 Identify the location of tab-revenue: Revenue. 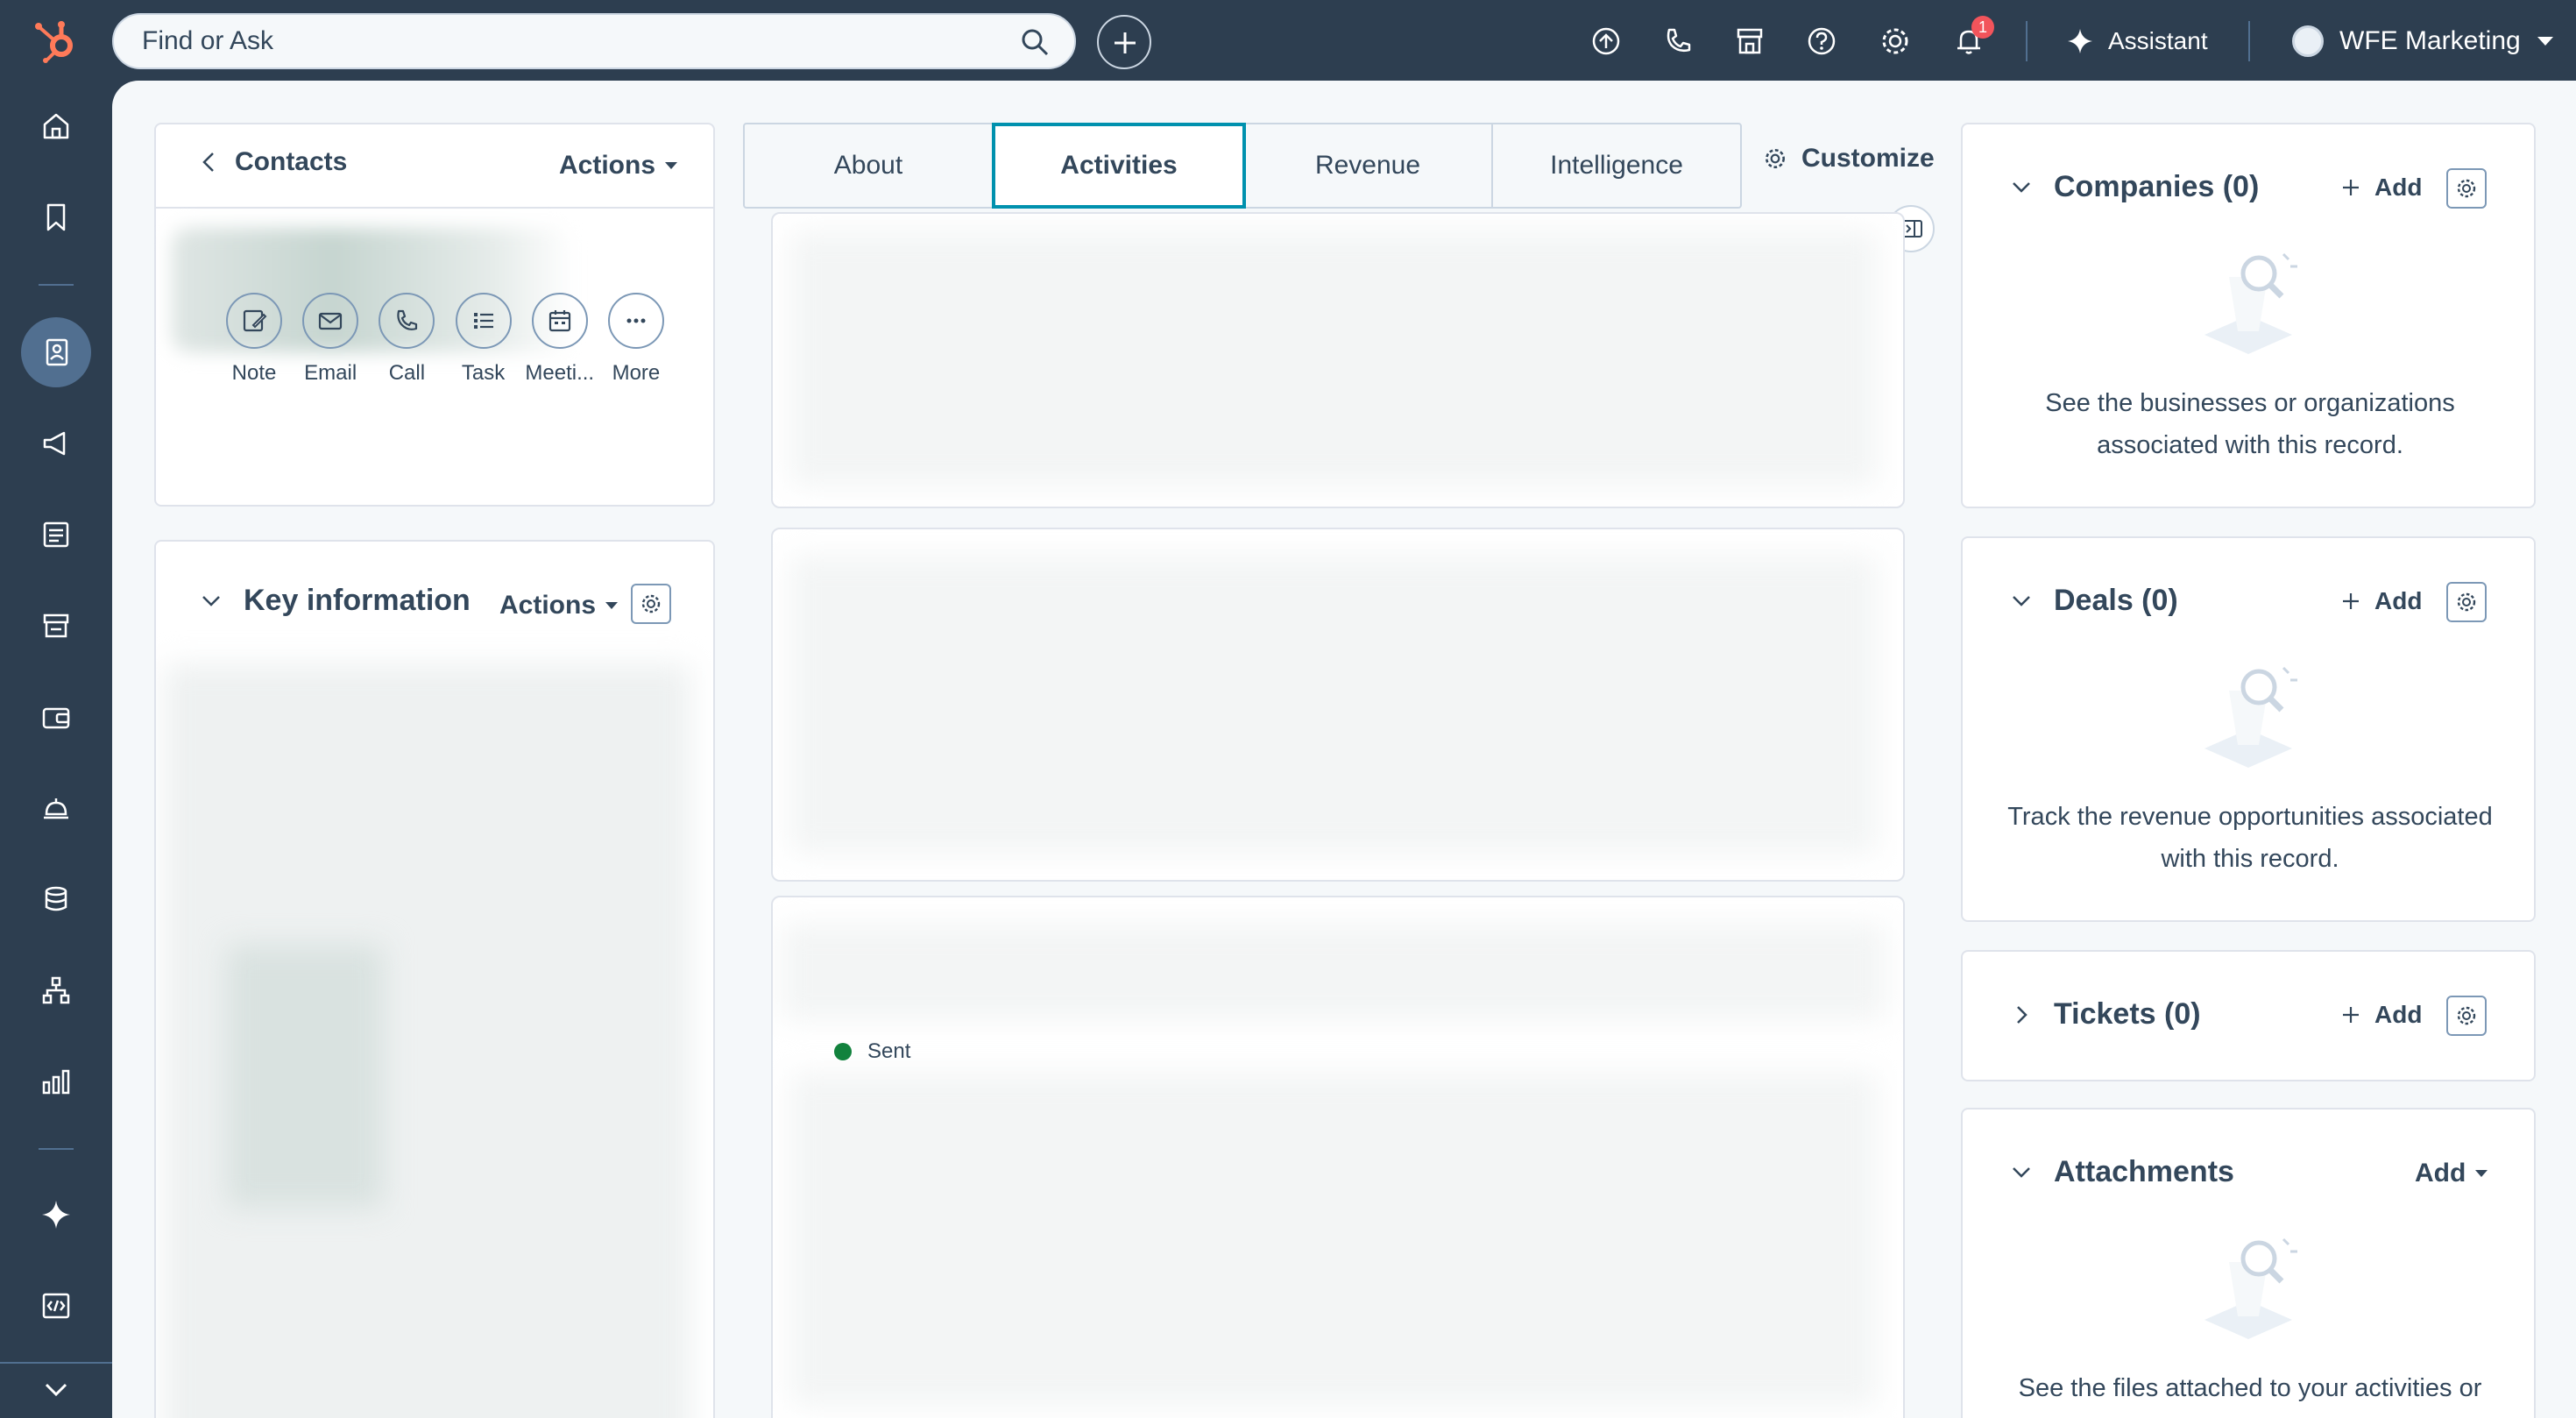
(1368, 165).